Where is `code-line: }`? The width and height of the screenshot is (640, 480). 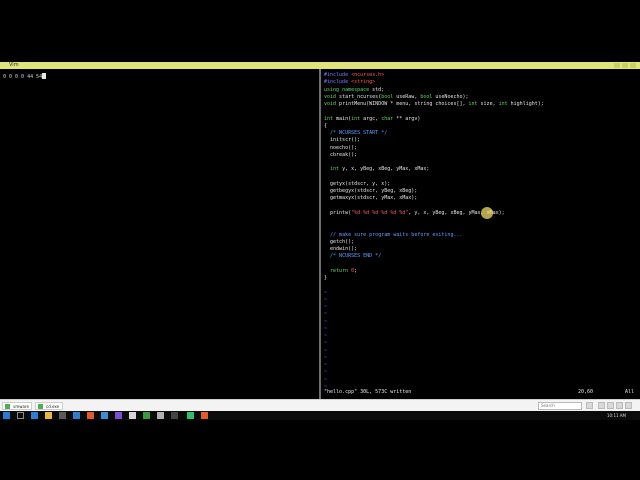
code-line: } is located at coordinates (434, 278).